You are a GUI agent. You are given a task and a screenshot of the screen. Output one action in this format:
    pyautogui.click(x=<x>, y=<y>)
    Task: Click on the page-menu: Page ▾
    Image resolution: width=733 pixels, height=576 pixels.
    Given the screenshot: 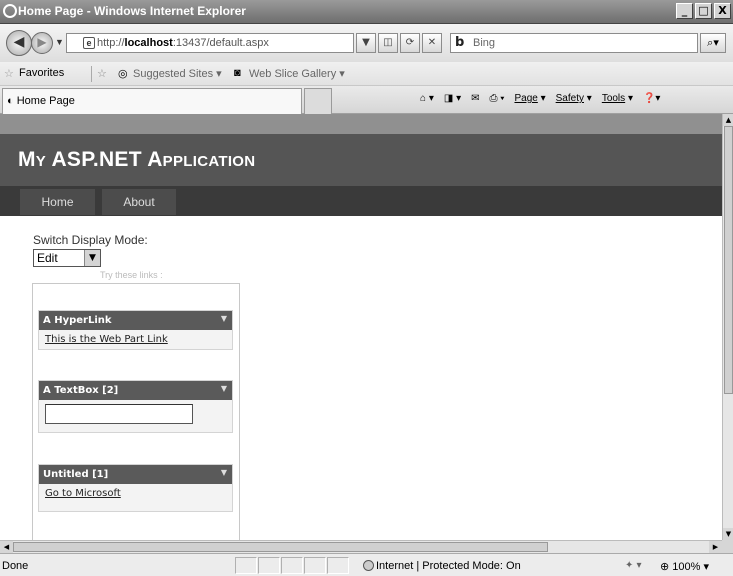 What is the action you would take?
    pyautogui.click(x=529, y=98)
    